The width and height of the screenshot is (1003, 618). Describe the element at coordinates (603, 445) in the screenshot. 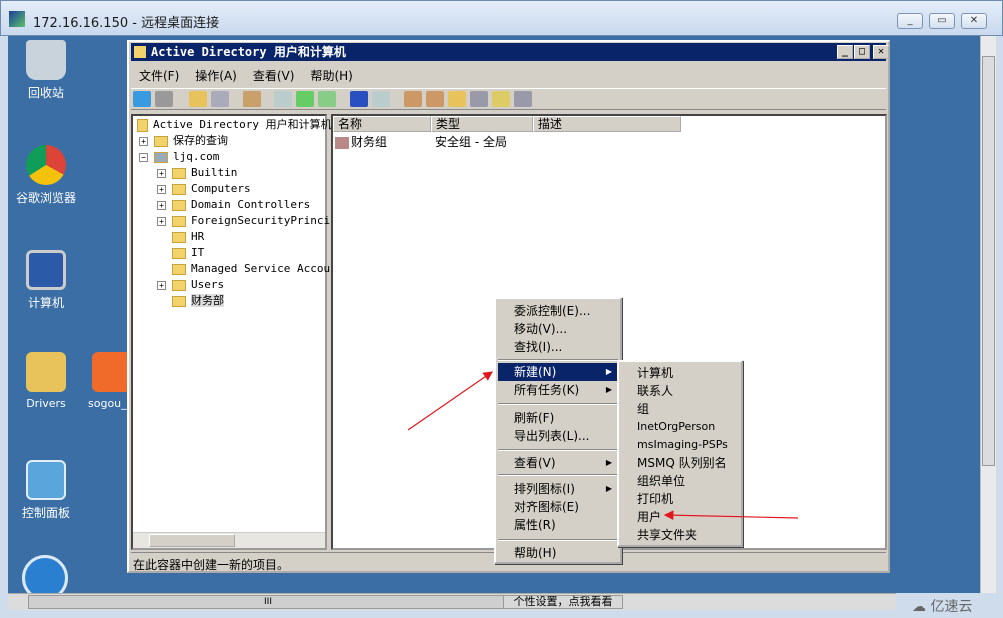

I see `annotation-arrows` at that location.